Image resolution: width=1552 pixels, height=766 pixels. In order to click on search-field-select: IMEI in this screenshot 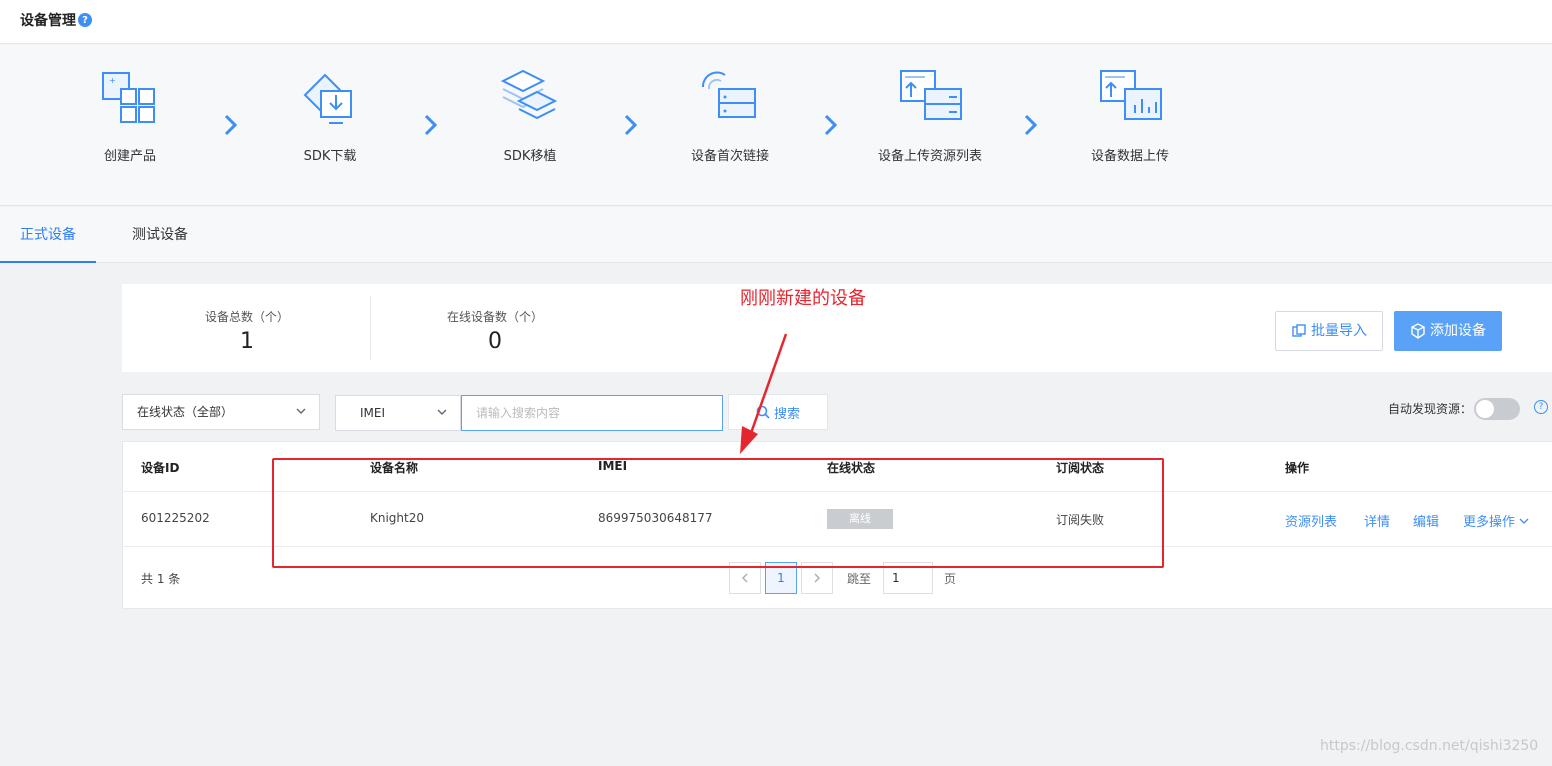, I will do `click(398, 413)`.